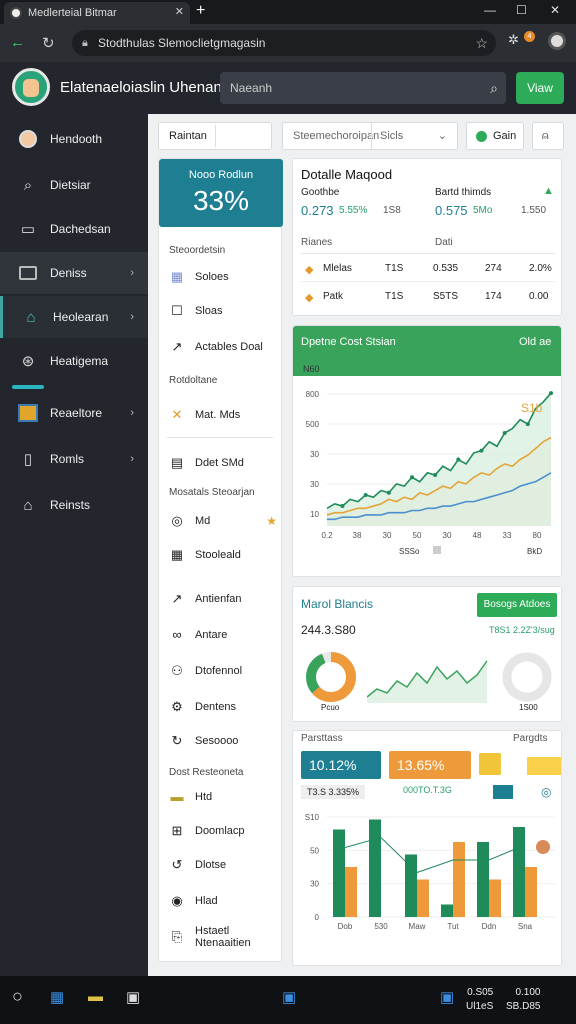 The image size is (576, 1024). What do you see at coordinates (31, 87) in the screenshot?
I see `app-logo` at bounding box center [31, 87].